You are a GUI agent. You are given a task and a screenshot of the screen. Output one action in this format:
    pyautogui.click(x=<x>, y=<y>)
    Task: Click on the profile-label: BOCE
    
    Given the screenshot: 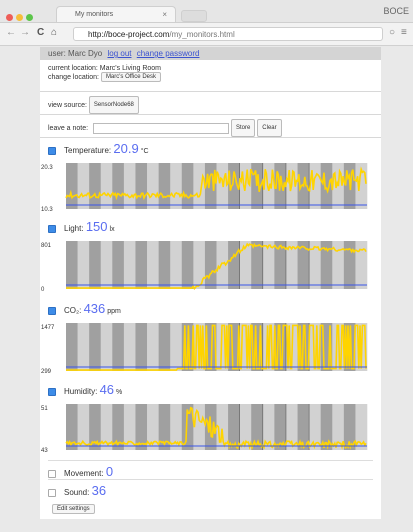 What is the action you would take?
    pyautogui.click(x=396, y=11)
    